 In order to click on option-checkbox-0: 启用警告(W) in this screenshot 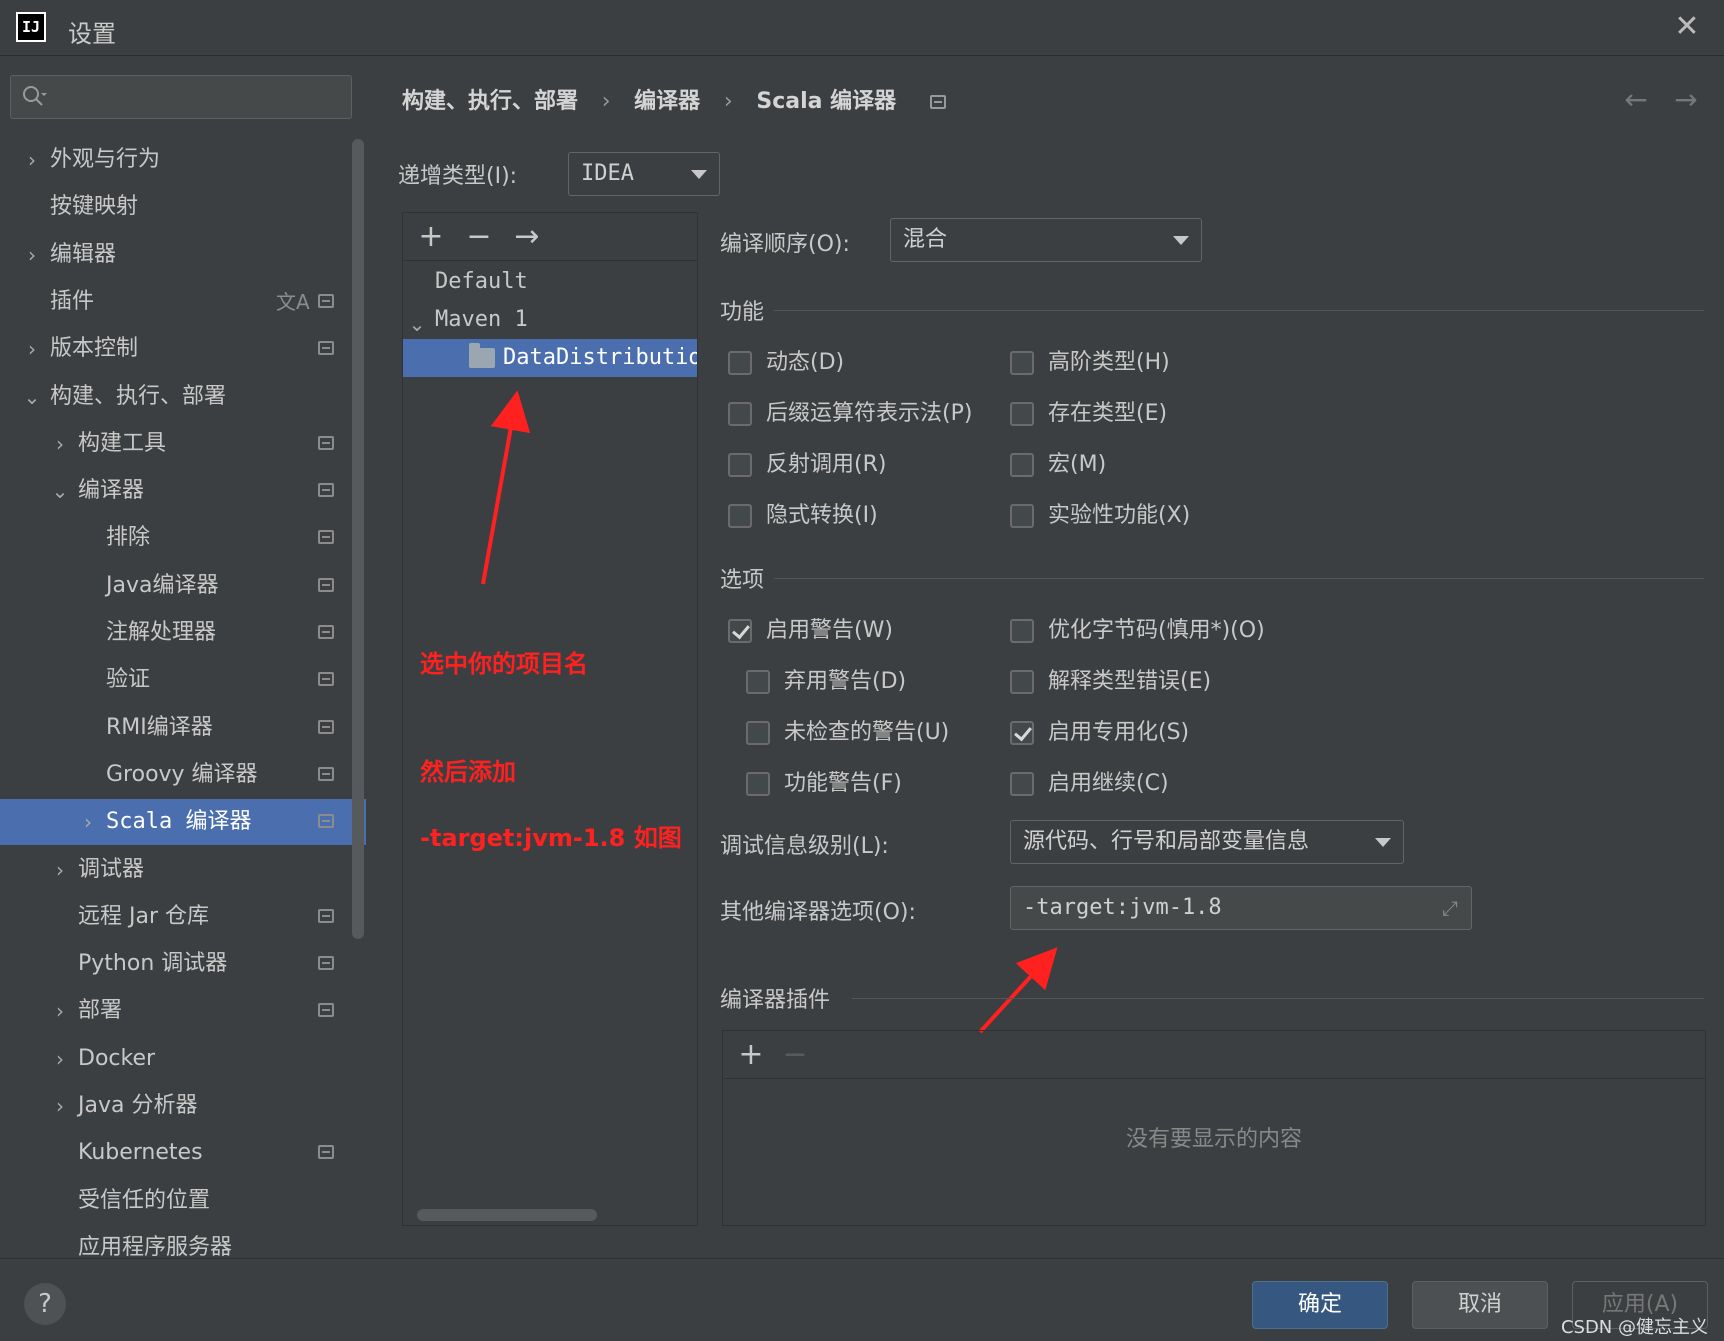, I will do `click(810, 631)`.